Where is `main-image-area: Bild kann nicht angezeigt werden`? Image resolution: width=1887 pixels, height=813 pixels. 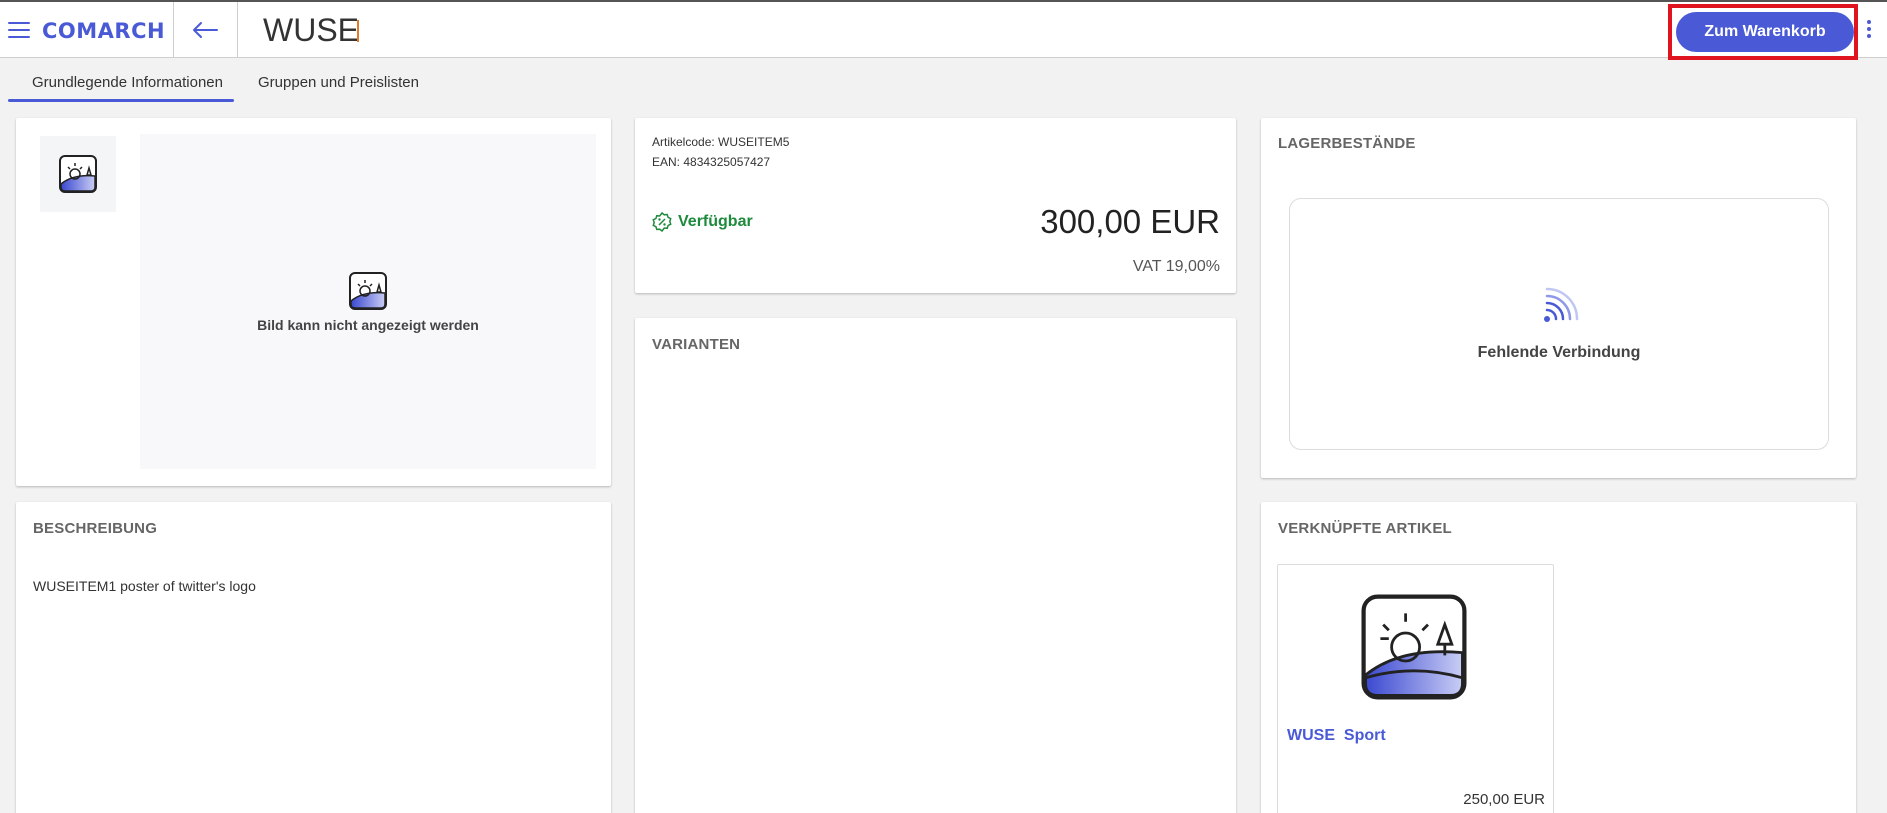
main-image-area: Bild kann nicht angezeigt werden is located at coordinates (368, 301).